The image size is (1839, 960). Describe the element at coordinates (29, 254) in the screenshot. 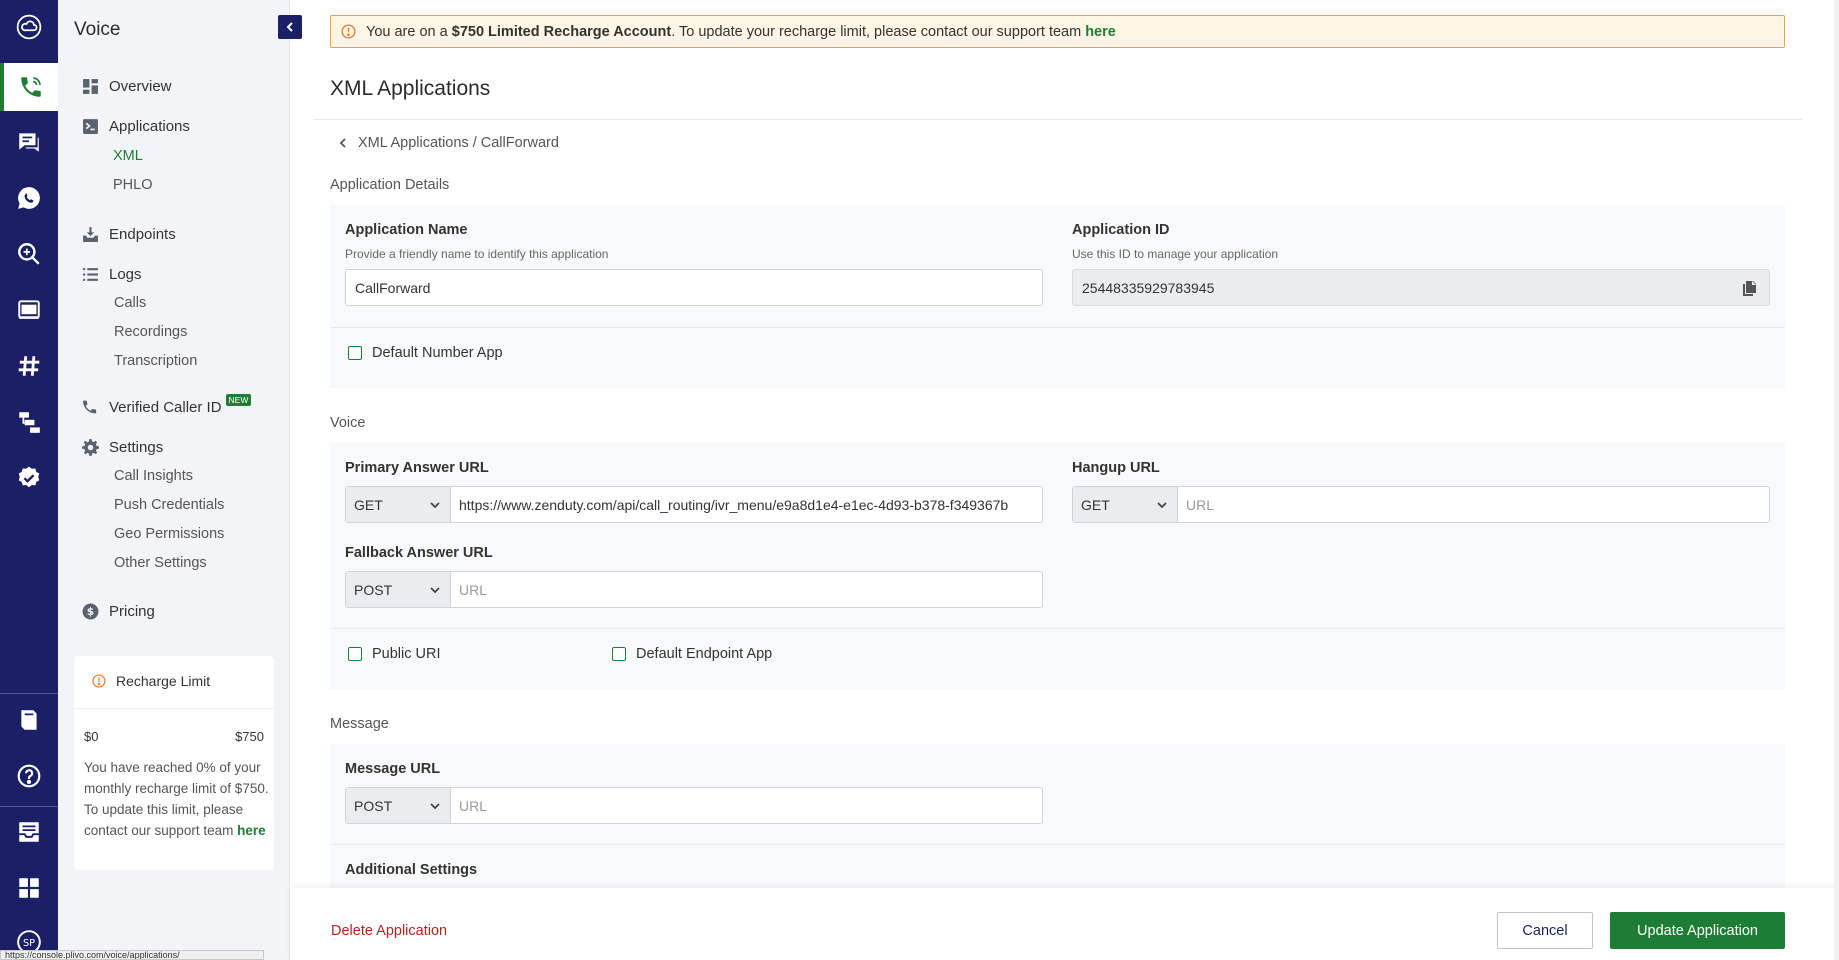

I see `lookup-icon` at that location.